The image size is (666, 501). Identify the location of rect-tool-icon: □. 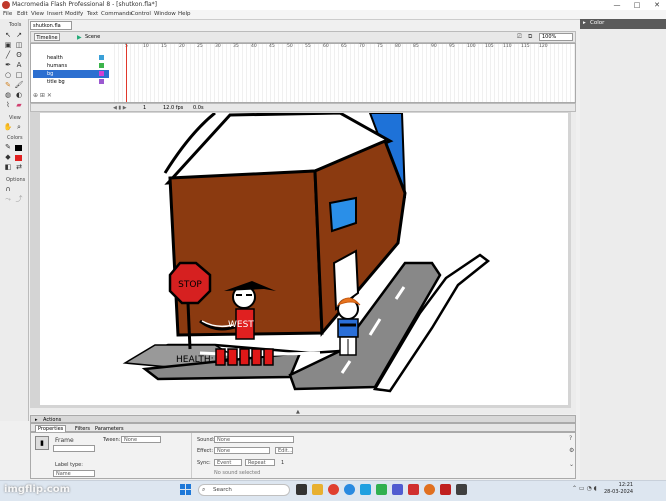
(19, 75).